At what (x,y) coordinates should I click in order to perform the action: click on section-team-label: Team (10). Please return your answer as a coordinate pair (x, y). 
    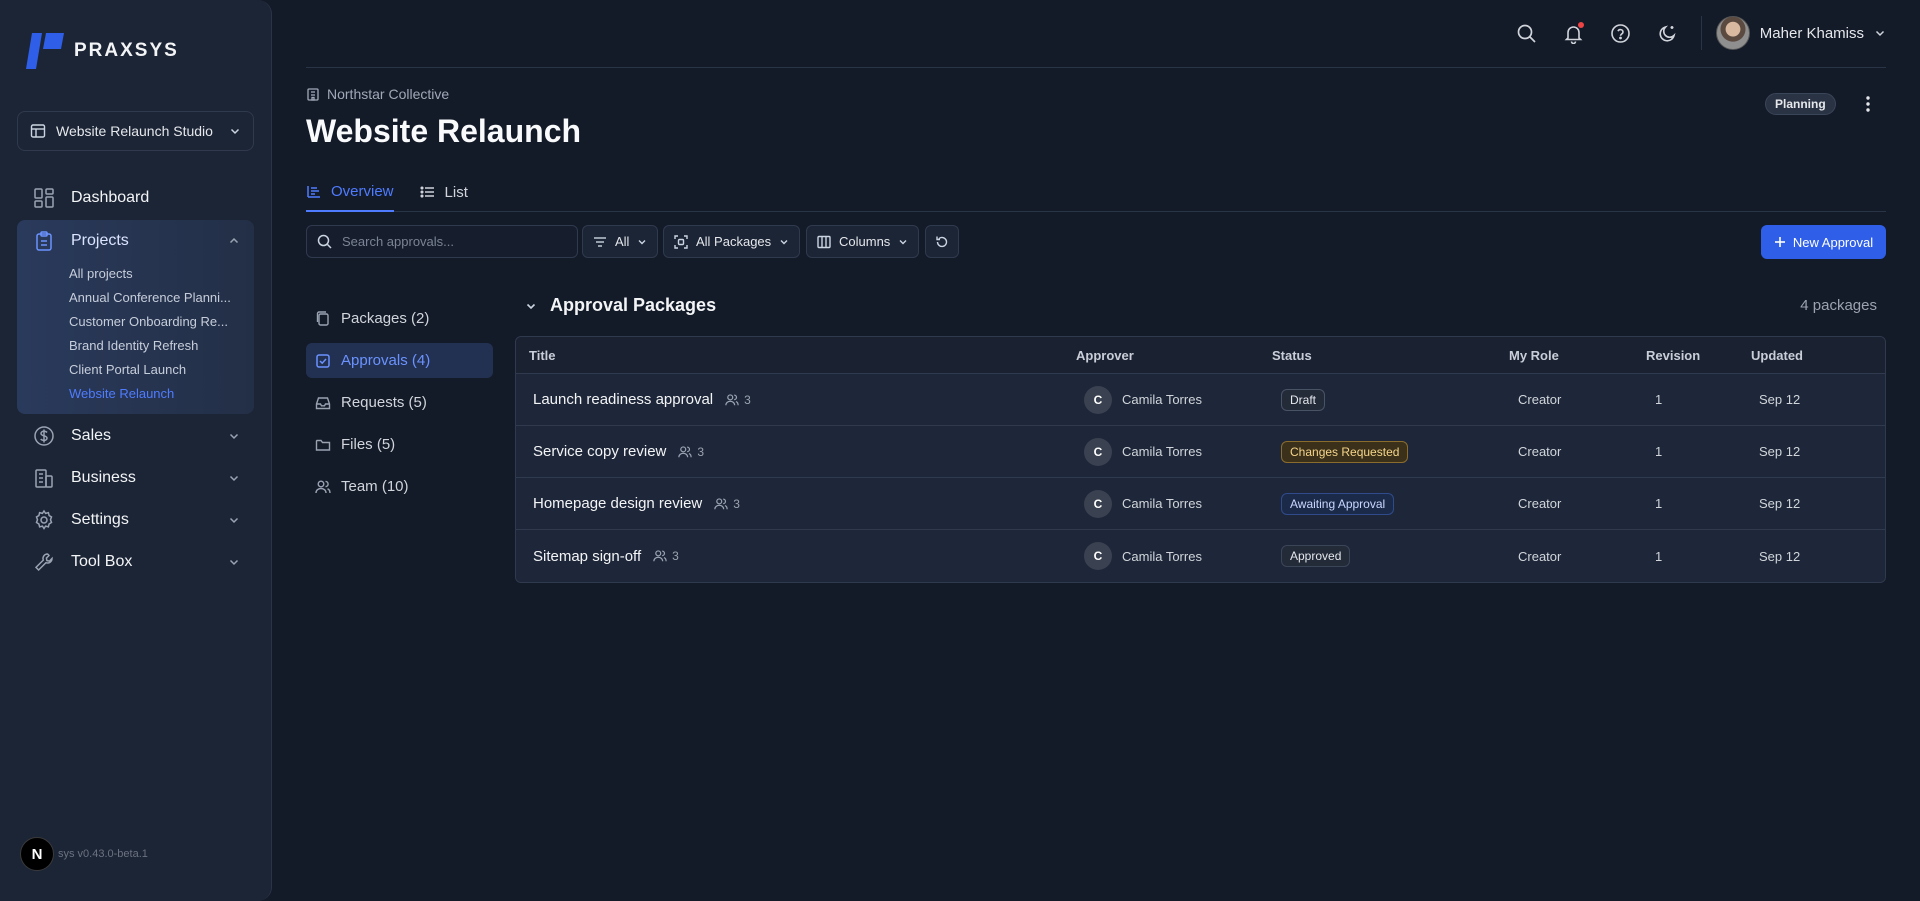
    Looking at the image, I should click on (375, 486).